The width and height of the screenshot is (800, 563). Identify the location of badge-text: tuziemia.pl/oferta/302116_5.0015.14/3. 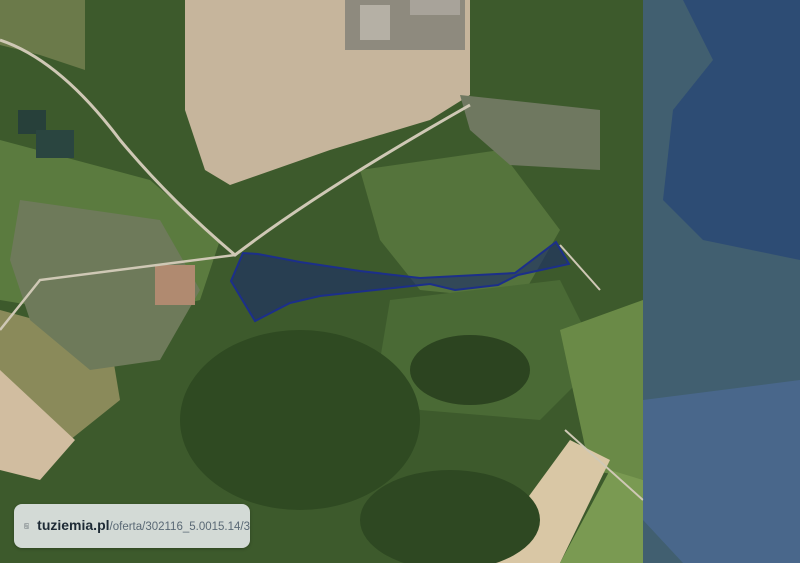
(143, 526).